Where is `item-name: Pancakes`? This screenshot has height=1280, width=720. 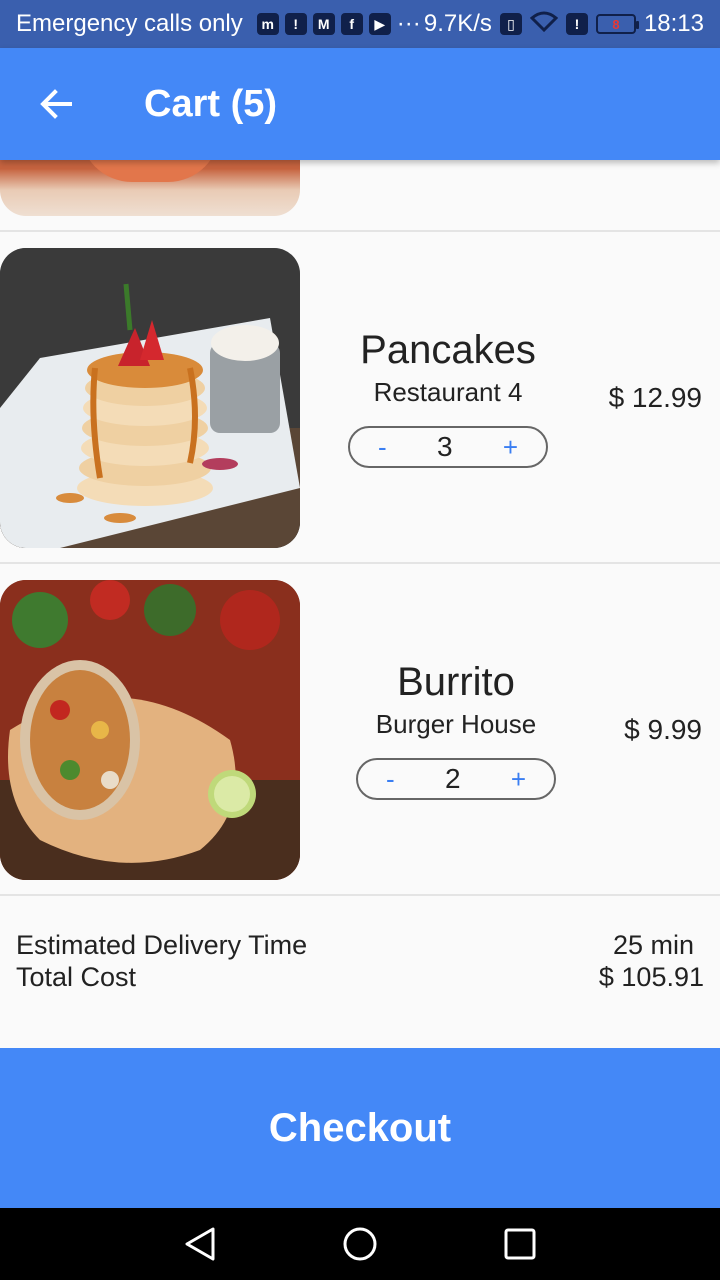
item-name: Pancakes is located at coordinates (448, 350).